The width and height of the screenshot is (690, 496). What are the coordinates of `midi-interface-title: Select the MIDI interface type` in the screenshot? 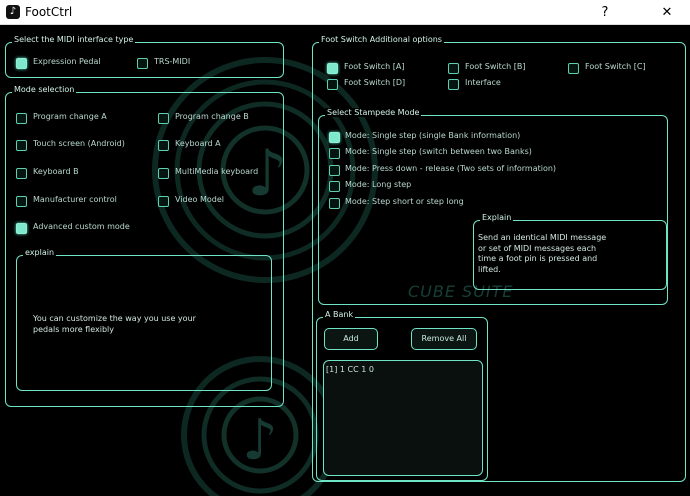 It's located at (74, 39).